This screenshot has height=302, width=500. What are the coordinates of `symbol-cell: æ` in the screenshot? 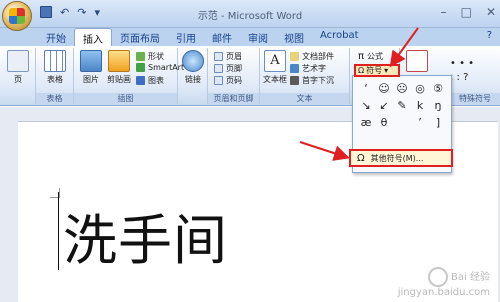 It's located at (366, 122).